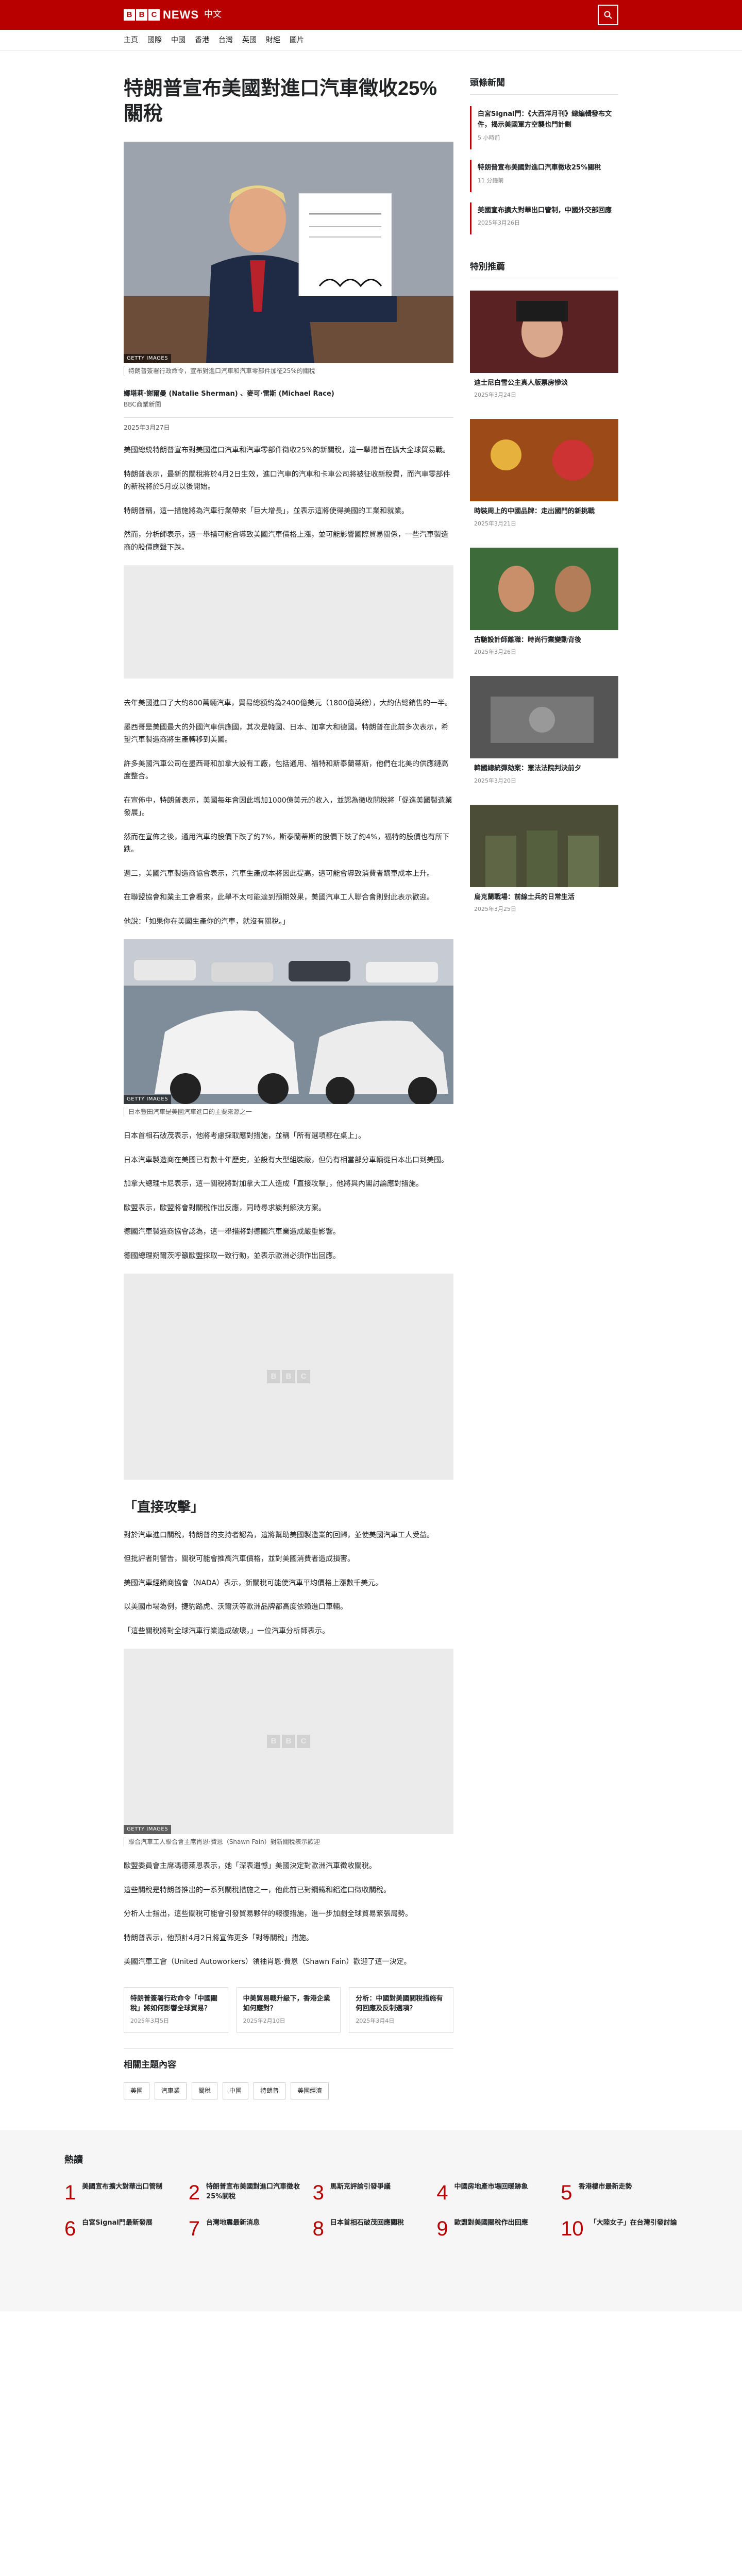  I want to click on most-read-item: 10 「大陸女子」在台灣引發討論, so click(619, 2228).